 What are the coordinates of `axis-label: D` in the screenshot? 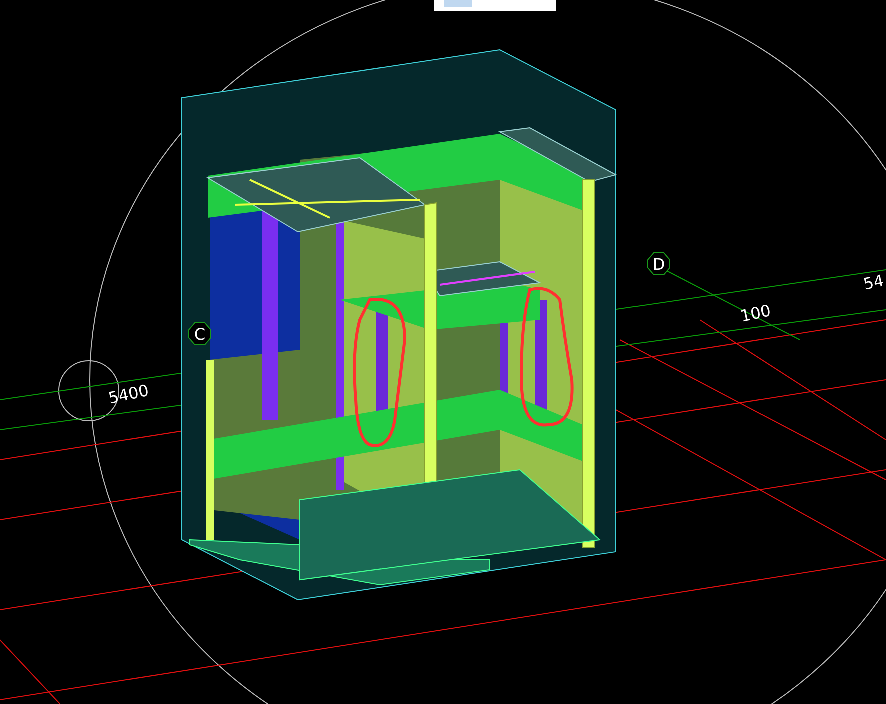 It's located at (659, 264).